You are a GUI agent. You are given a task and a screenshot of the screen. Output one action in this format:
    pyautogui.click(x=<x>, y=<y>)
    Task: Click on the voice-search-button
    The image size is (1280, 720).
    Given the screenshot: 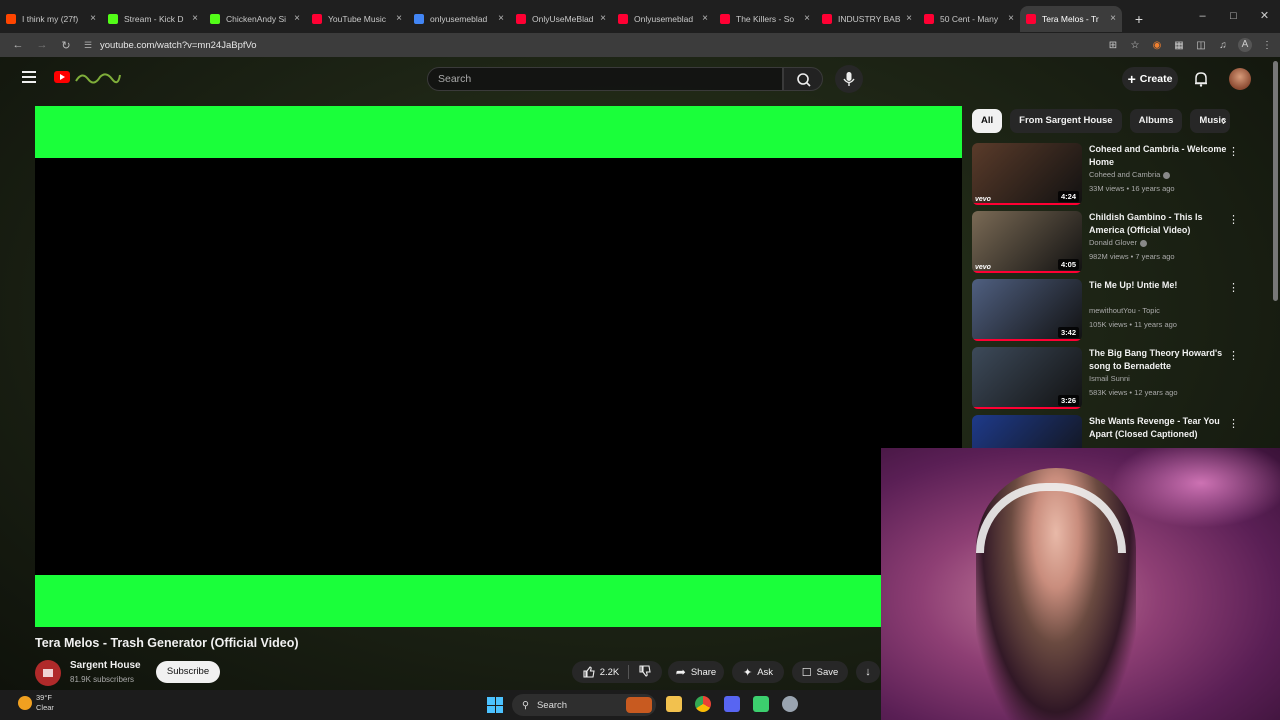 What is the action you would take?
    pyautogui.click(x=849, y=79)
    